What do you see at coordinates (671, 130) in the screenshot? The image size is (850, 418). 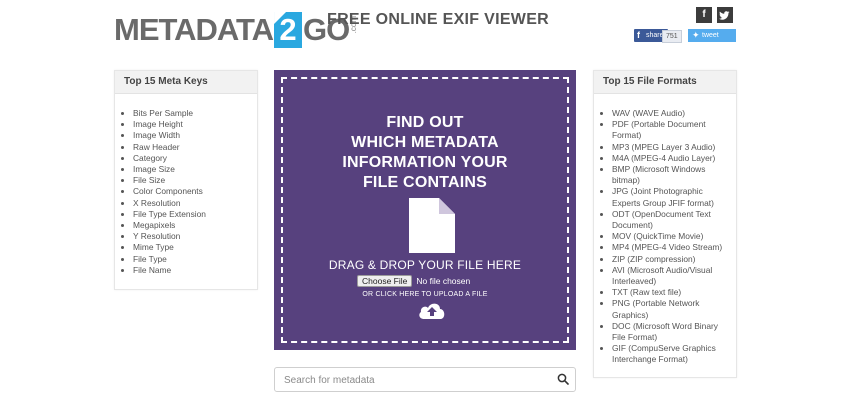 I see `file-format-item: PDF (Portable Document Format)` at bounding box center [671, 130].